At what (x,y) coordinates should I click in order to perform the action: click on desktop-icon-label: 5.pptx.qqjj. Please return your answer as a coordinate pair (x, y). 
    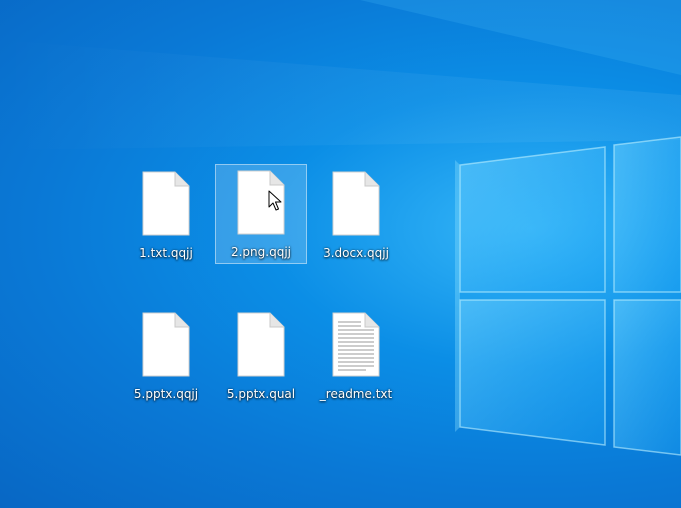
    Looking at the image, I should click on (166, 394).